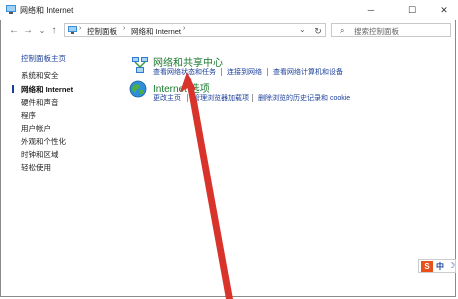 This screenshot has width=458, height=299. I want to click on sidebar-item-hardware-sound: 硬件和声音, so click(40, 102).